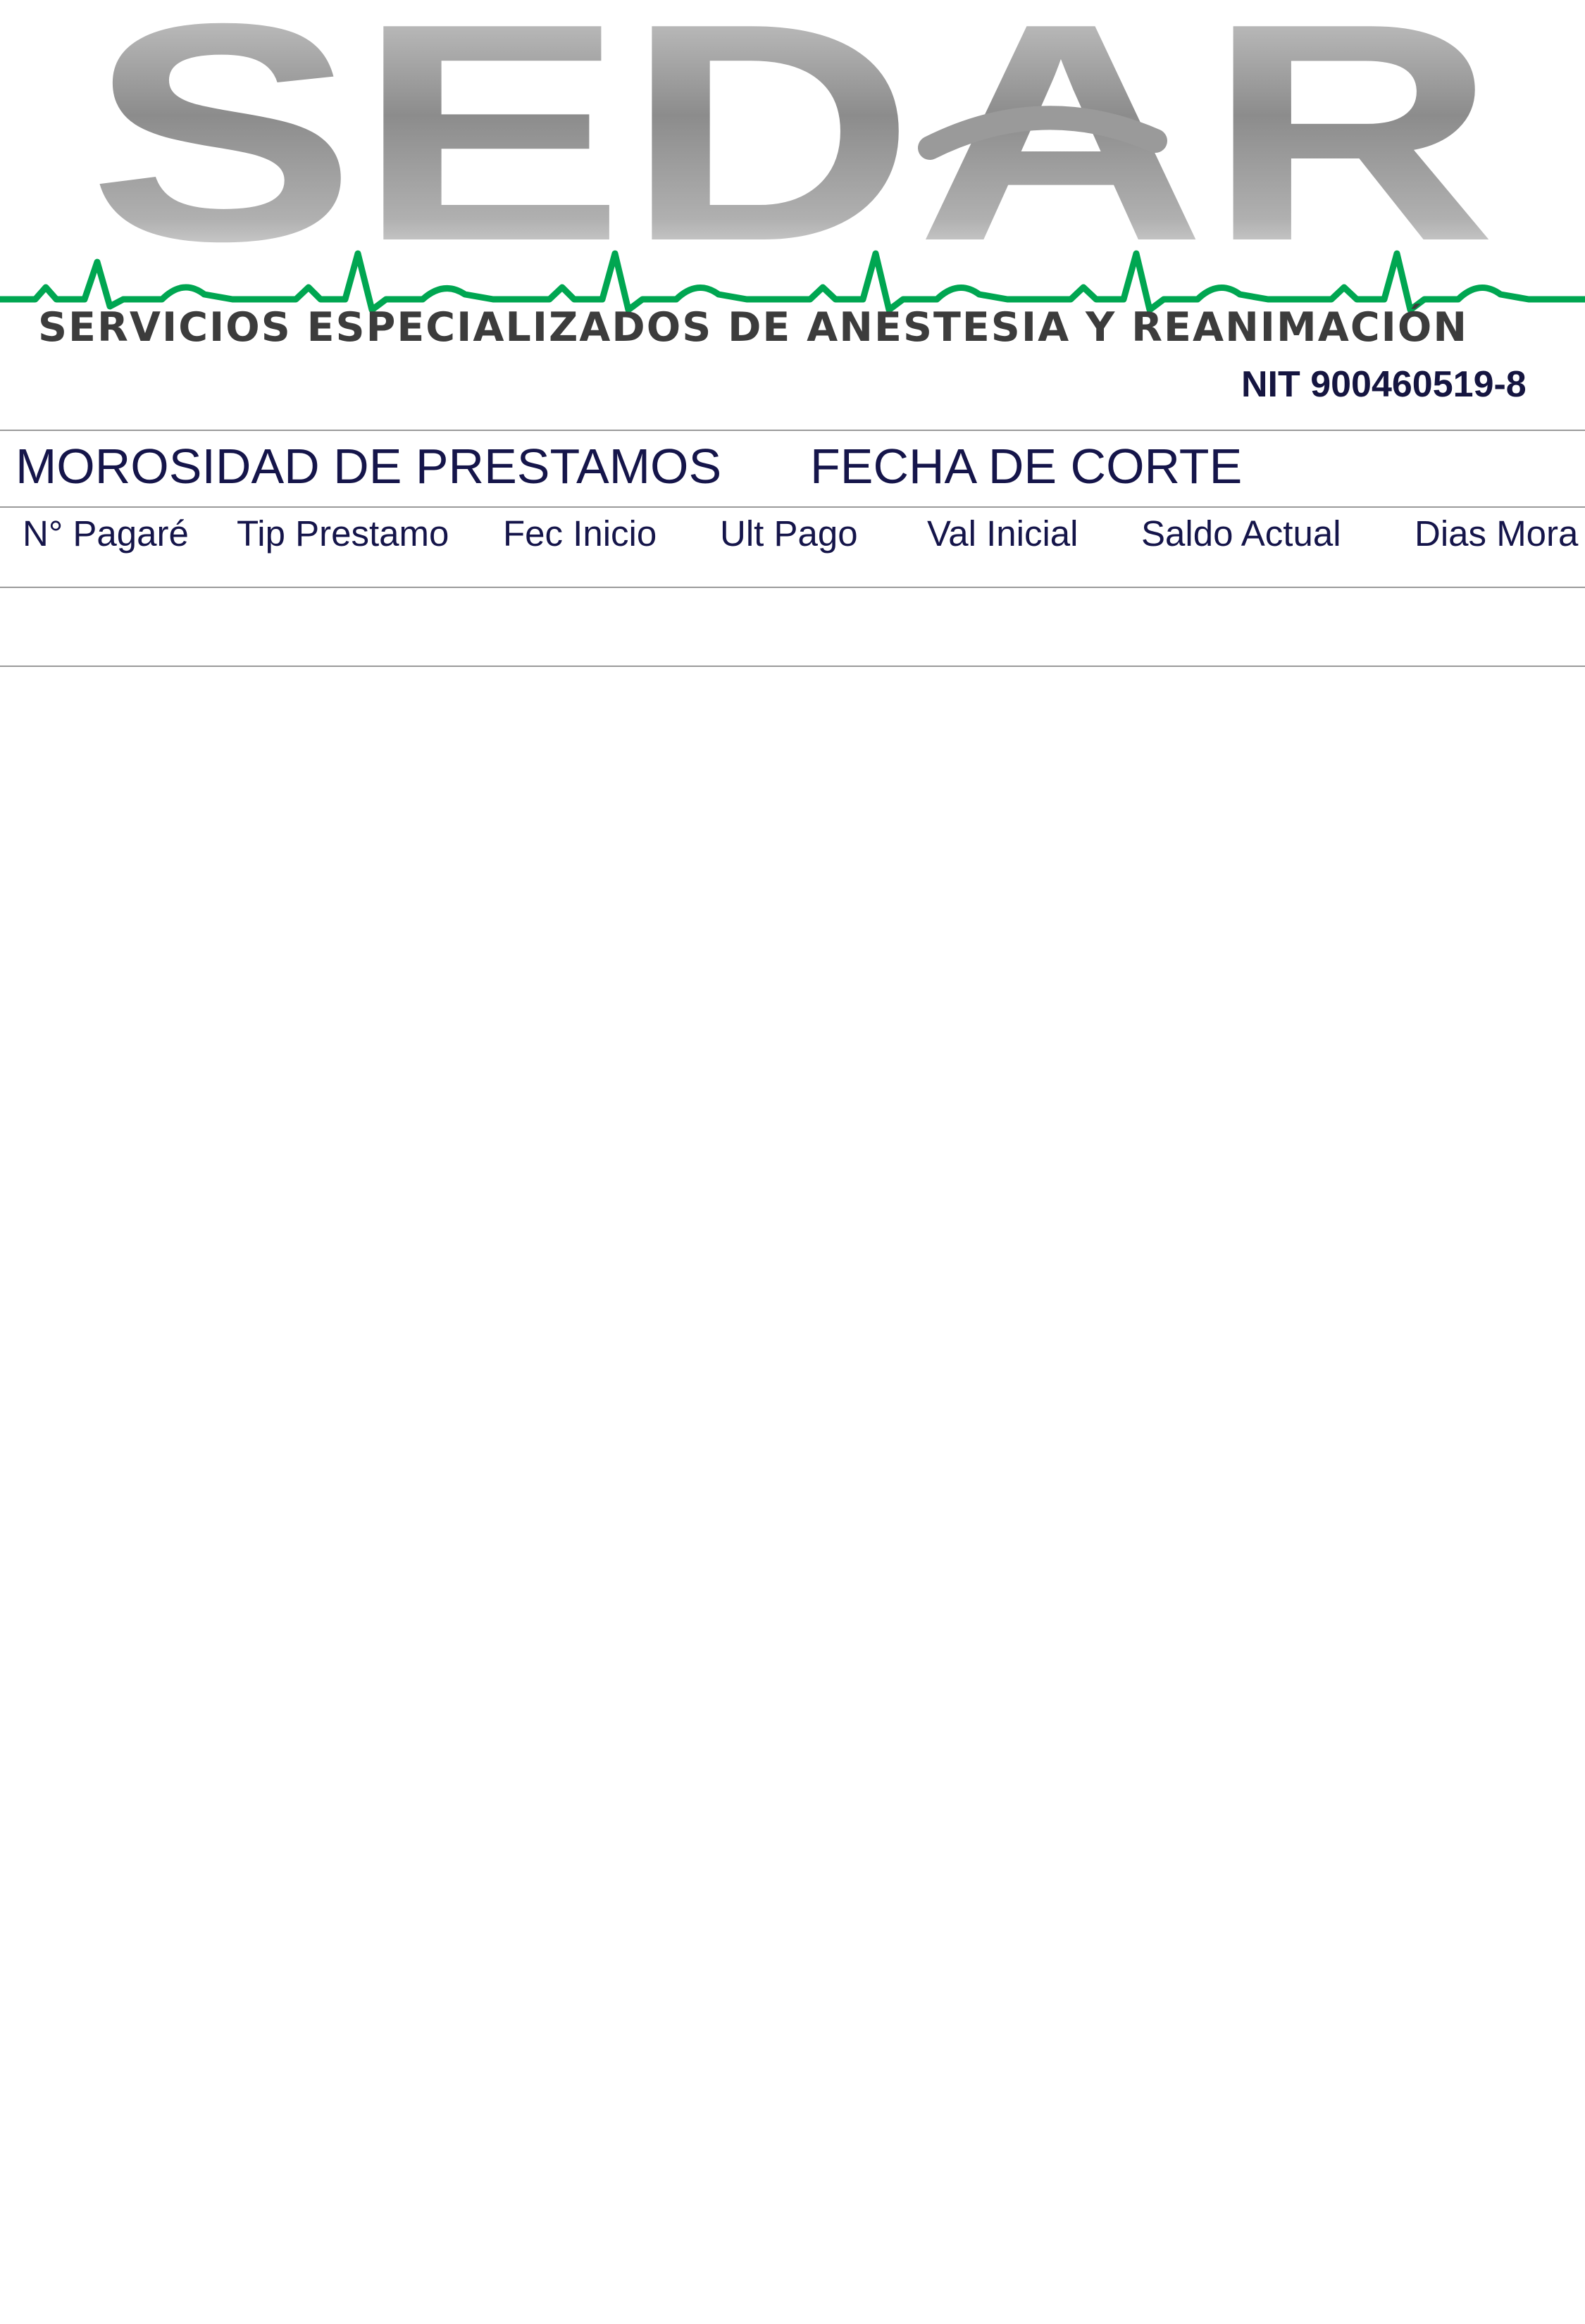 This screenshot has width=1585, height=2324. I want to click on company-nit: NIT 900460519-8, so click(1384, 384).